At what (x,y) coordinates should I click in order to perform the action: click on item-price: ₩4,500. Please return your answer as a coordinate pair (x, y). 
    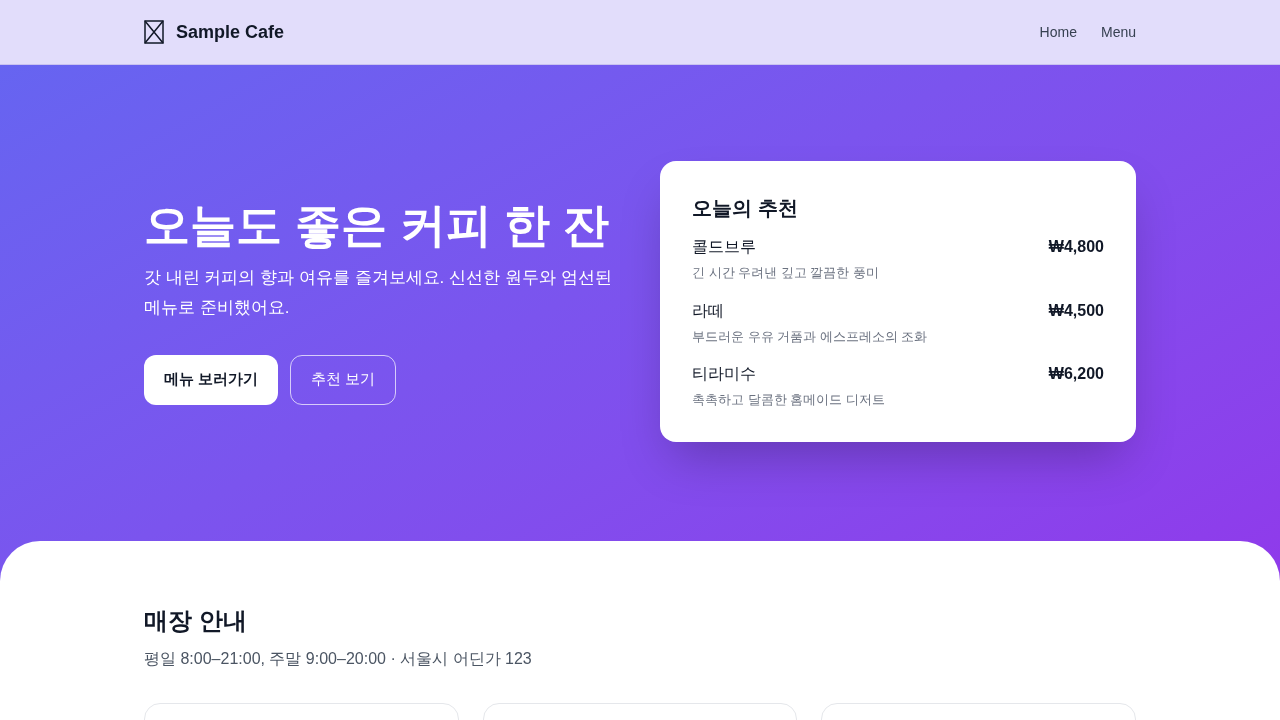
    Looking at the image, I should click on (1076, 310).